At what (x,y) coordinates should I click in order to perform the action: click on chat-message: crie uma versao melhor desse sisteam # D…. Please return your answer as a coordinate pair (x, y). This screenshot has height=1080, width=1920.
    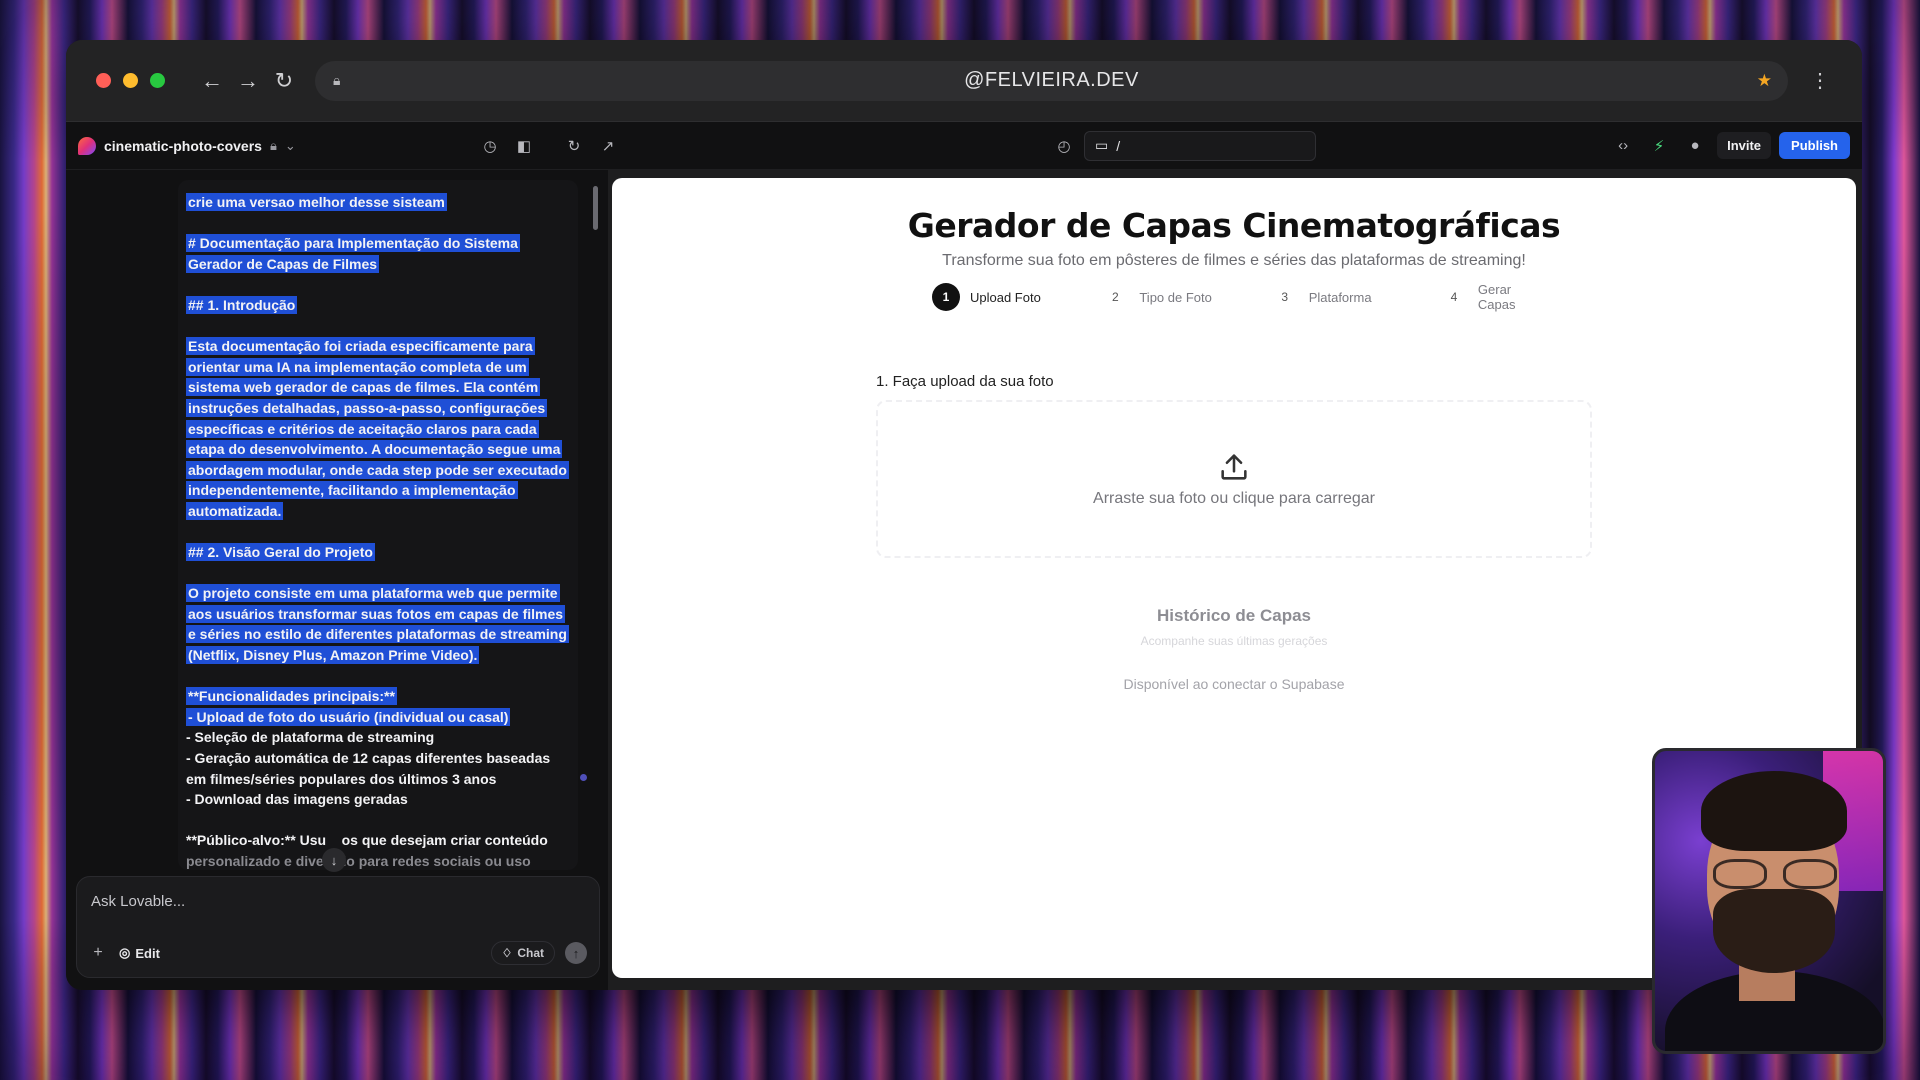
    Looking at the image, I should click on (378, 525).